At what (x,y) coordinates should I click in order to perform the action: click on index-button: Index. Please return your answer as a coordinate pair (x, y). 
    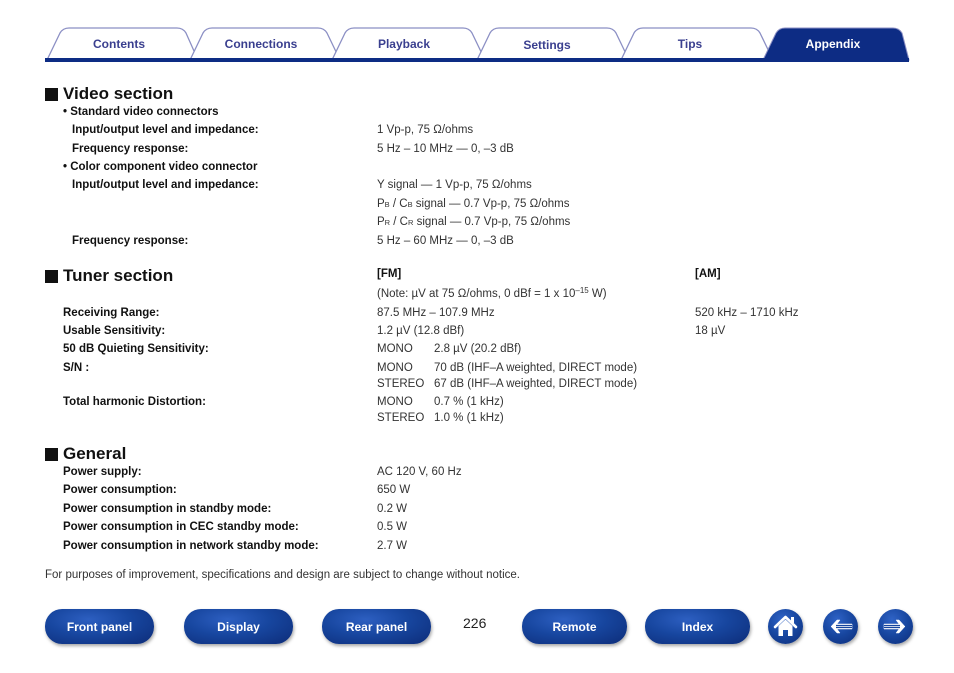
    Looking at the image, I should click on (697, 626).